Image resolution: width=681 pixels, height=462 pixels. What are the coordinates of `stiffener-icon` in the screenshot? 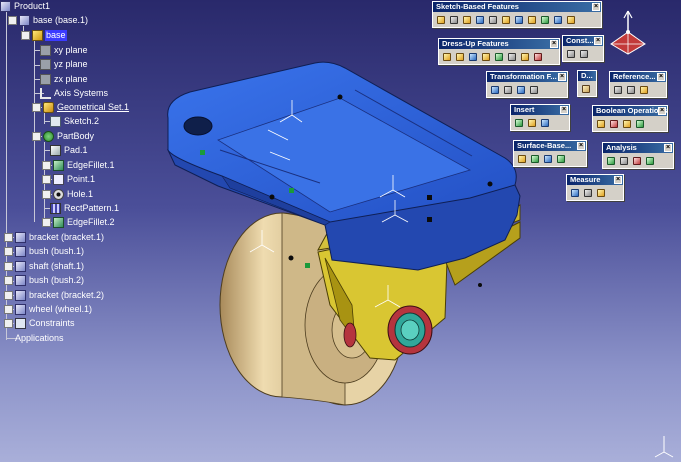 It's located at (532, 20).